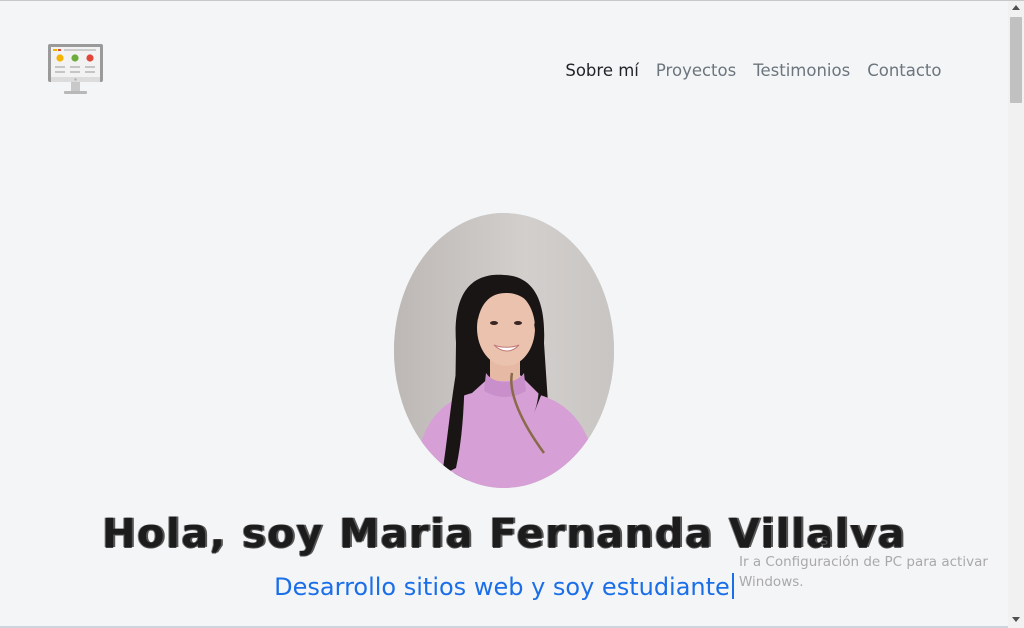  What do you see at coordinates (1016, 60) in the screenshot?
I see `scroll-thumb` at bounding box center [1016, 60].